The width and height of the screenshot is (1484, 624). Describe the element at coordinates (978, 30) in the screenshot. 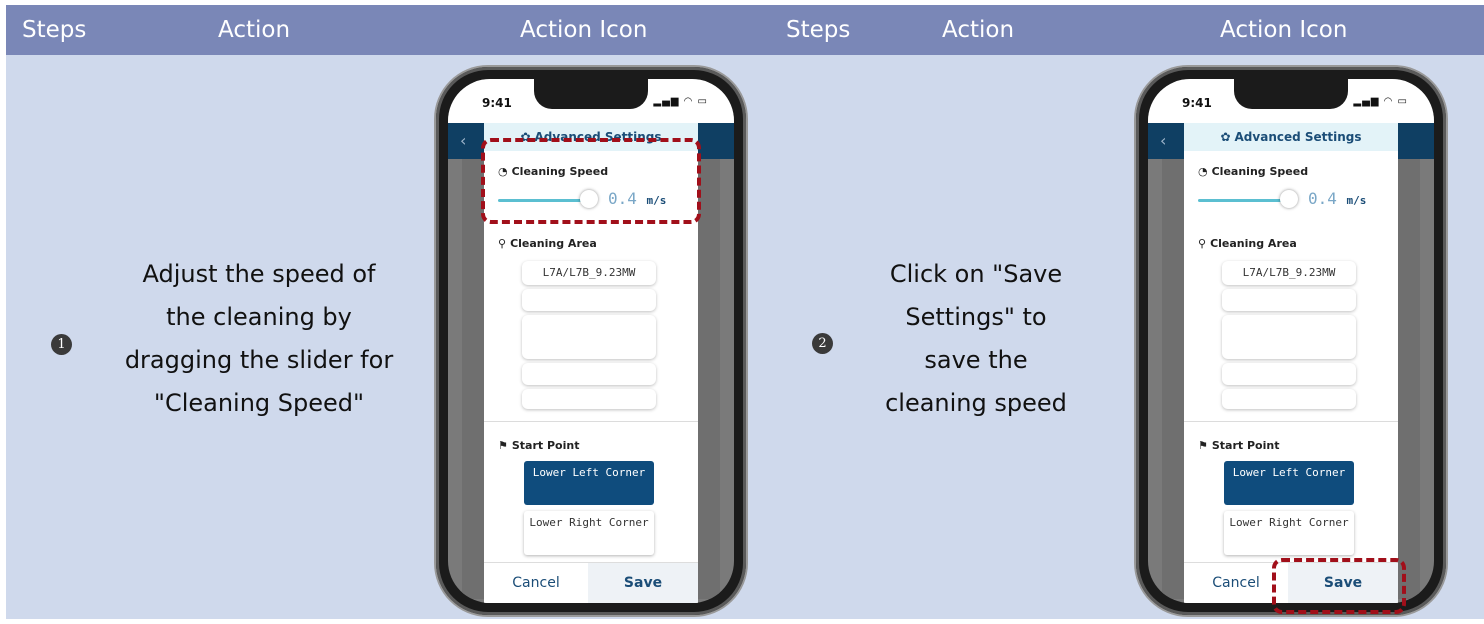

I see `header-action-2: Action` at that location.